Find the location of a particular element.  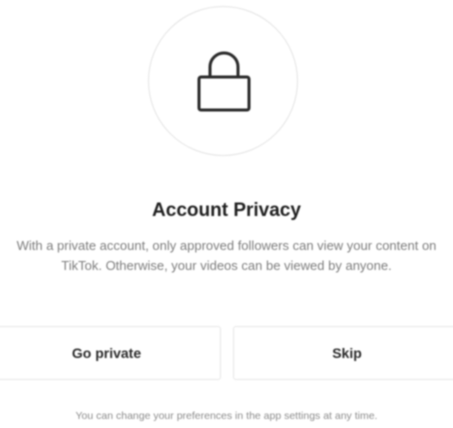

go-private-button: Go private is located at coordinates (110, 353).